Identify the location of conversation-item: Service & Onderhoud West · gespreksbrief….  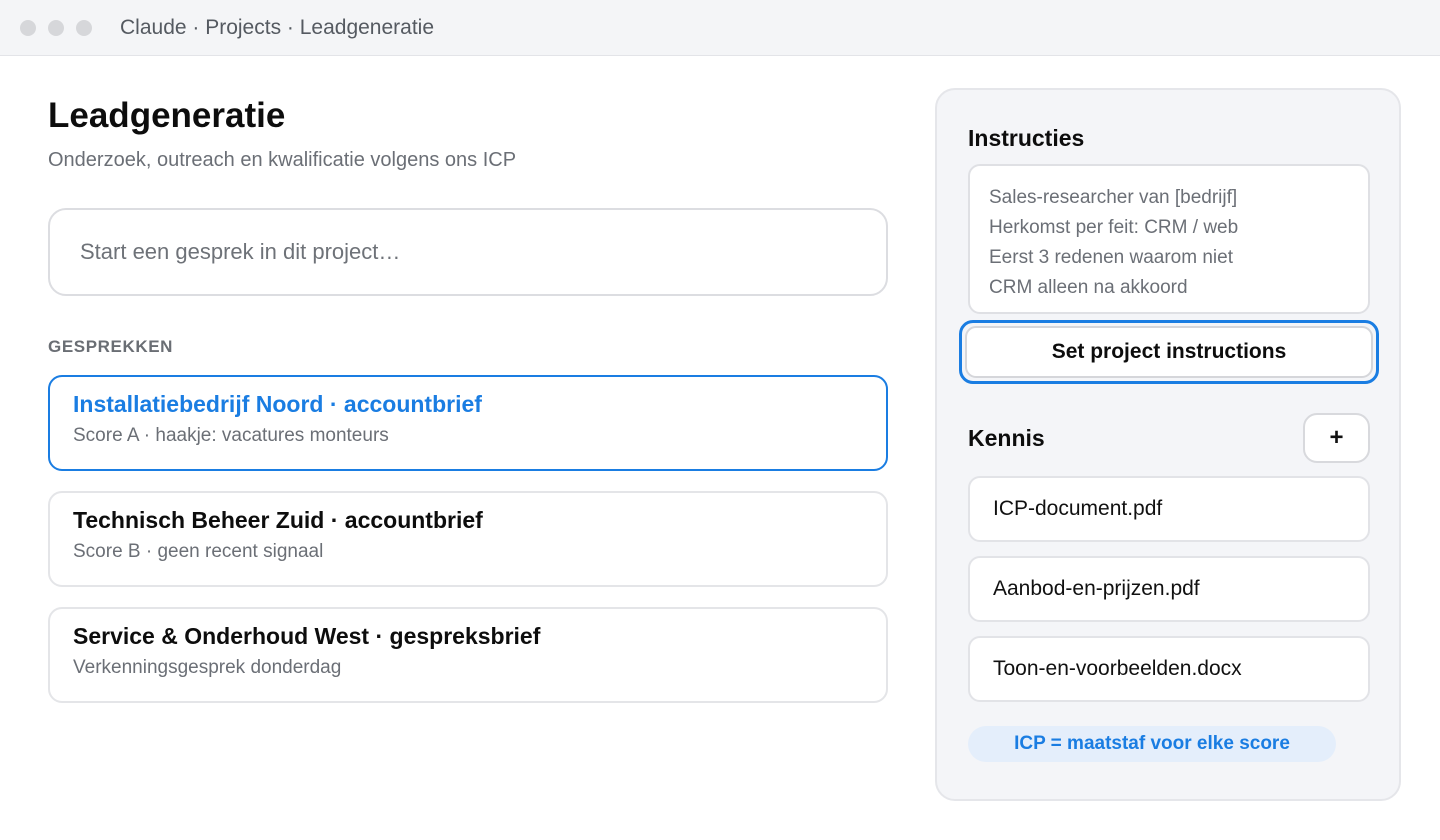
(468, 655).